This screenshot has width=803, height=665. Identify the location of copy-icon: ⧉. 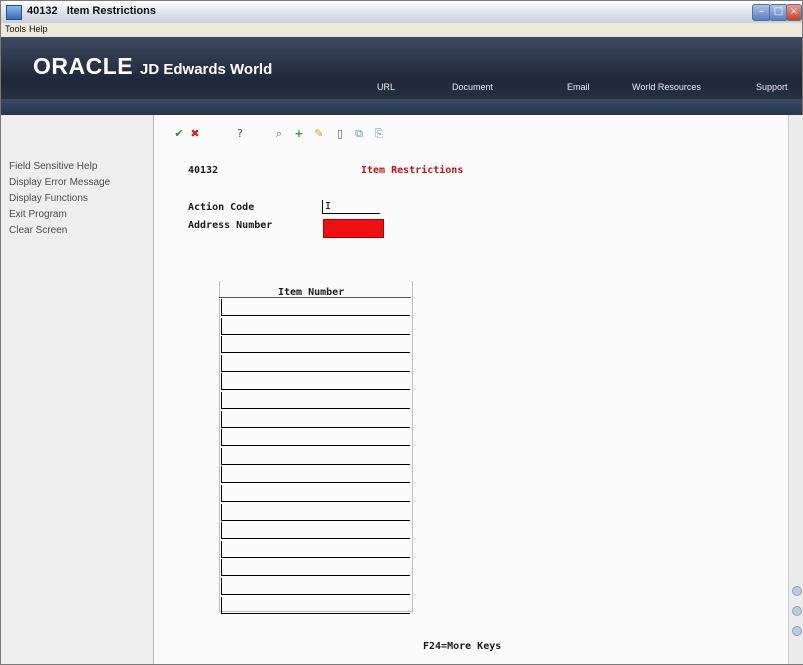
(359, 134).